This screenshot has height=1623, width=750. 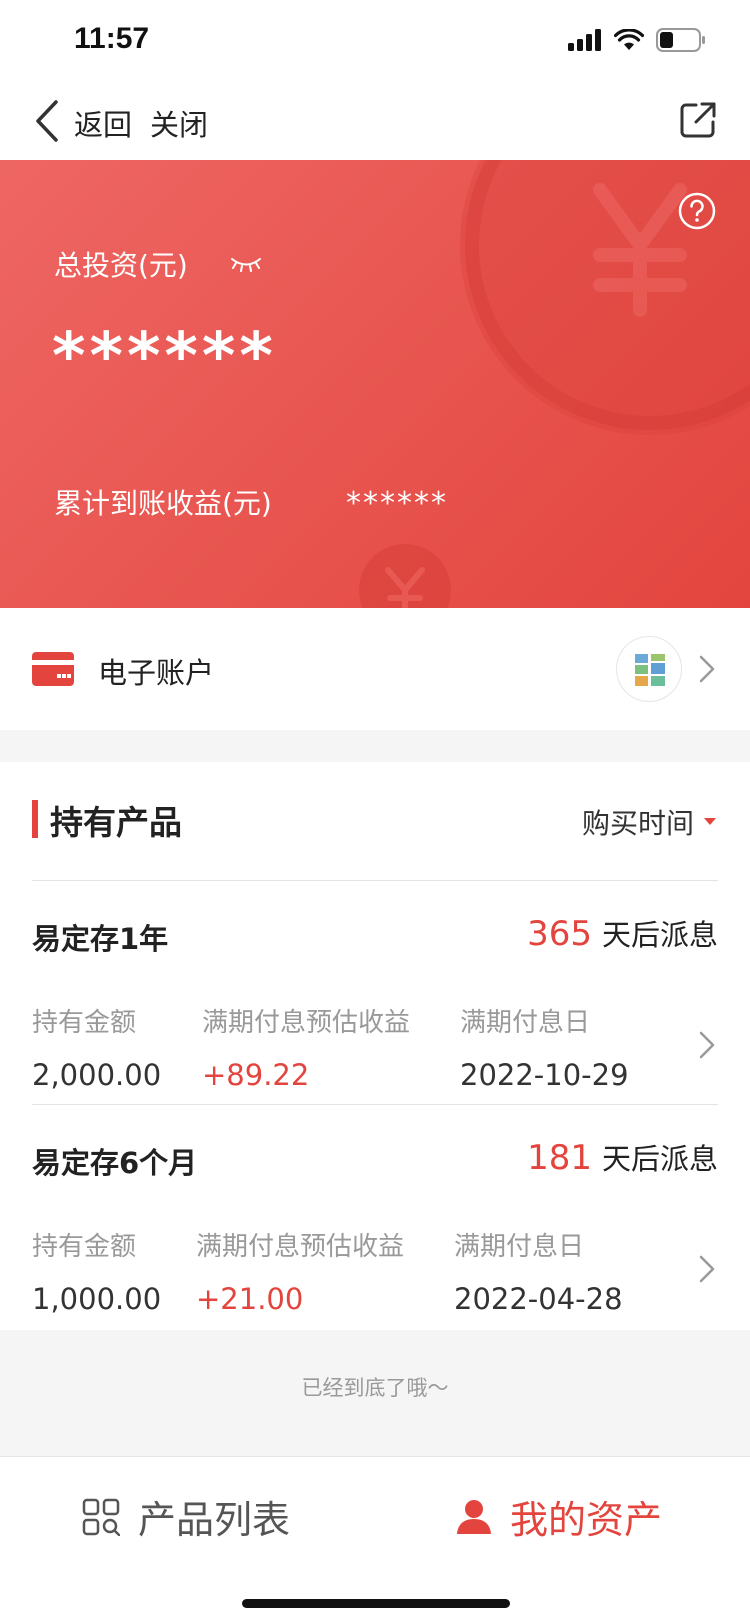 I want to click on grid-search-icon, so click(x=101, y=1517).